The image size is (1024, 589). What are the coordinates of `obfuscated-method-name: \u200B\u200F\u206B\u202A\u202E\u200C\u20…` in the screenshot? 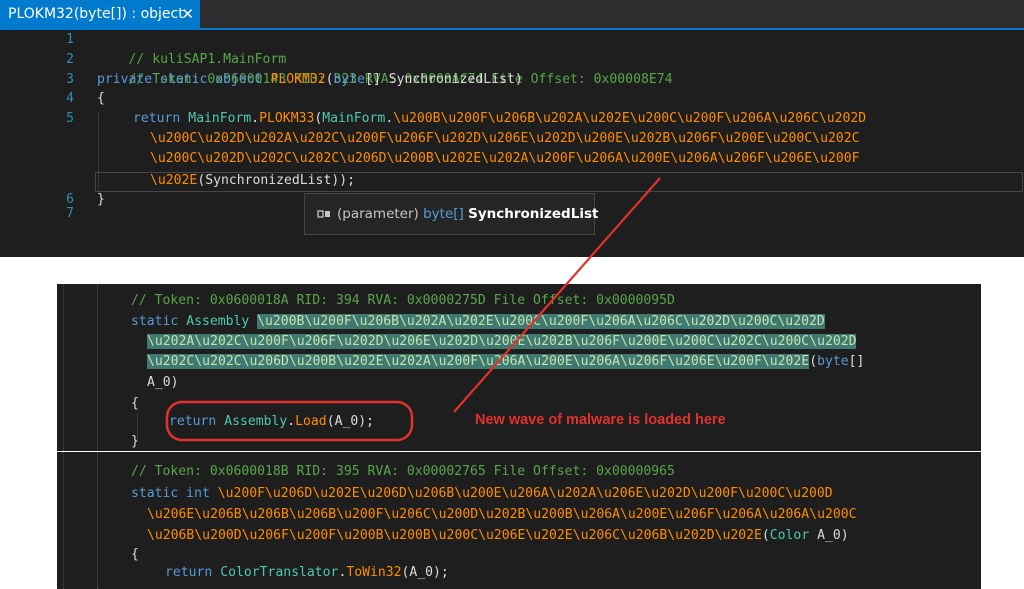 It's located at (629, 118).